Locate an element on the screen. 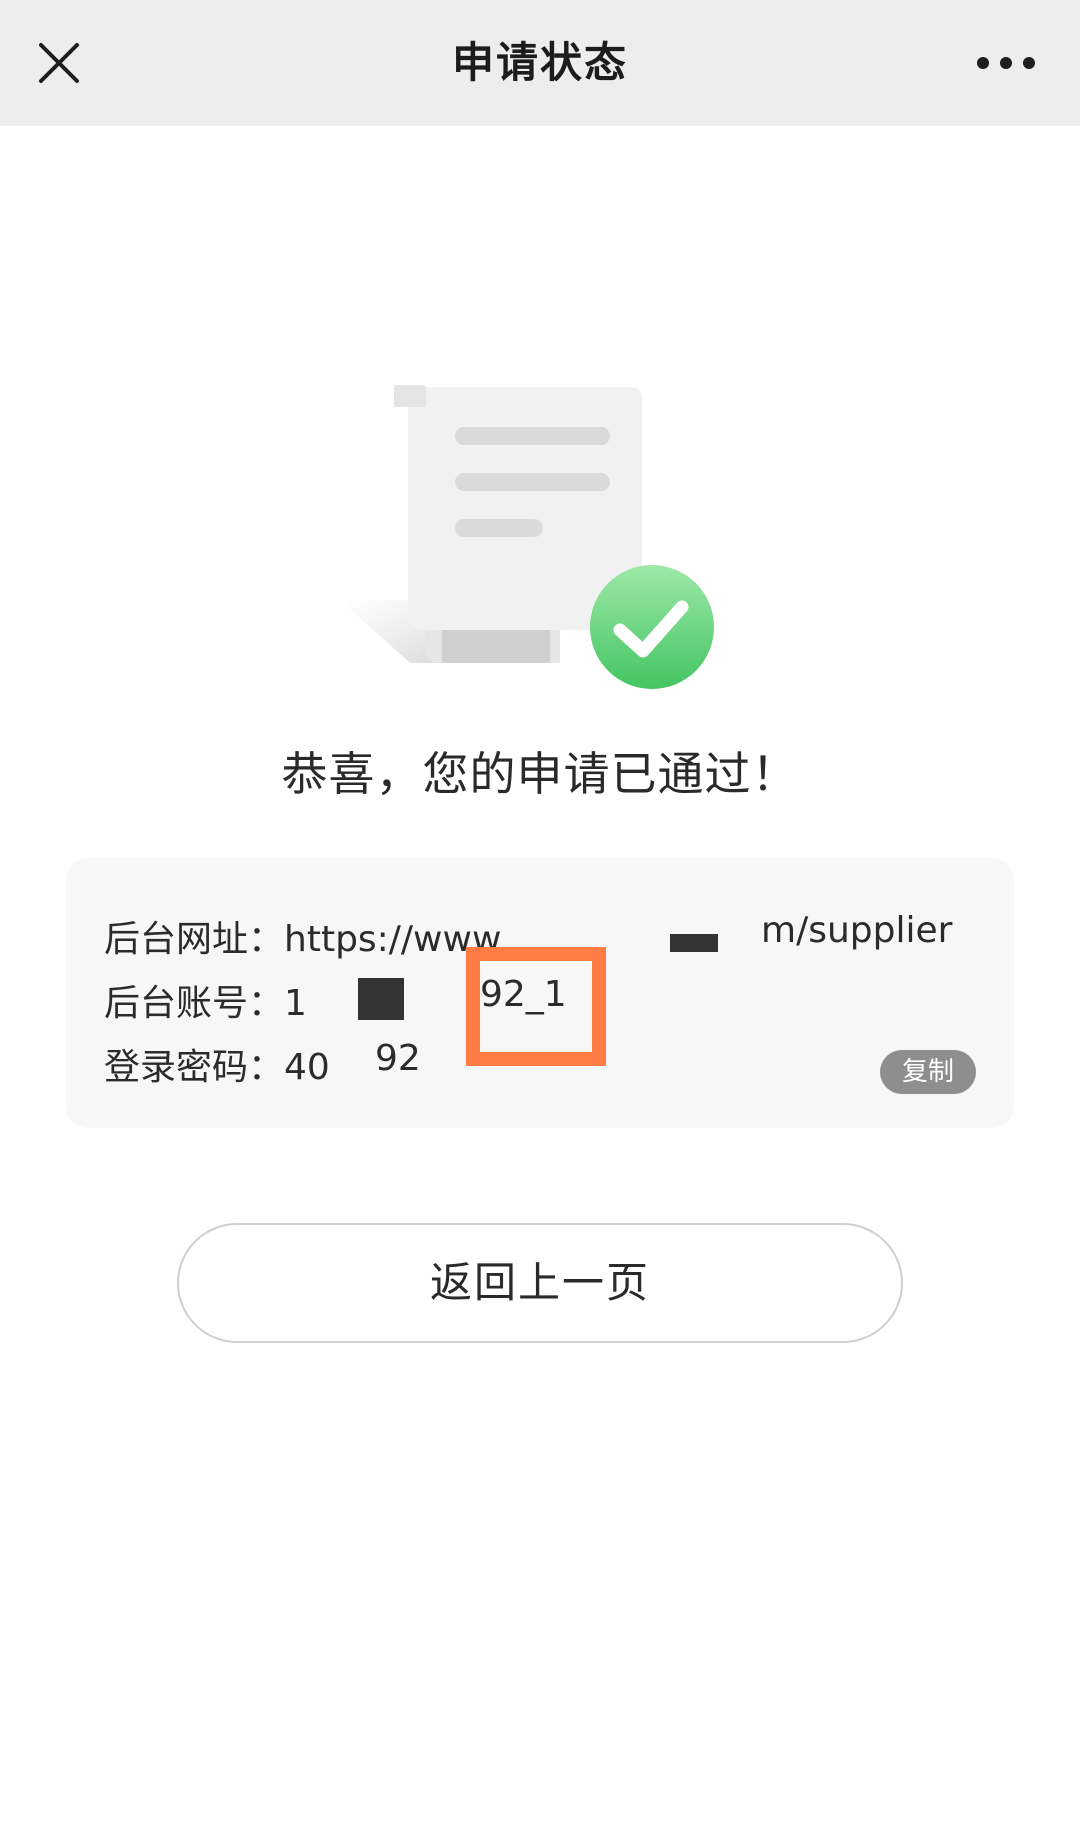 The width and height of the screenshot is (1080, 1826). more-horizontal-icon is located at coordinates (1006, 63).